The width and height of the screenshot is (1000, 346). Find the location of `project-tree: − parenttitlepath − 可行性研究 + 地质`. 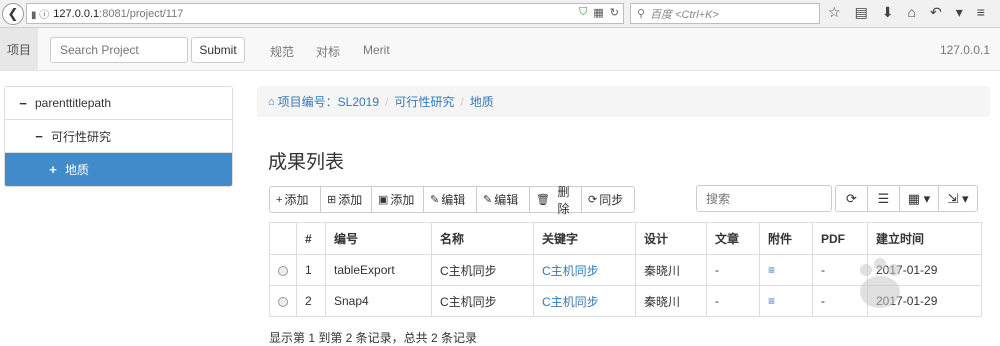

project-tree: − parenttitlepath − 可行性研究 + 地质 is located at coordinates (118, 136).